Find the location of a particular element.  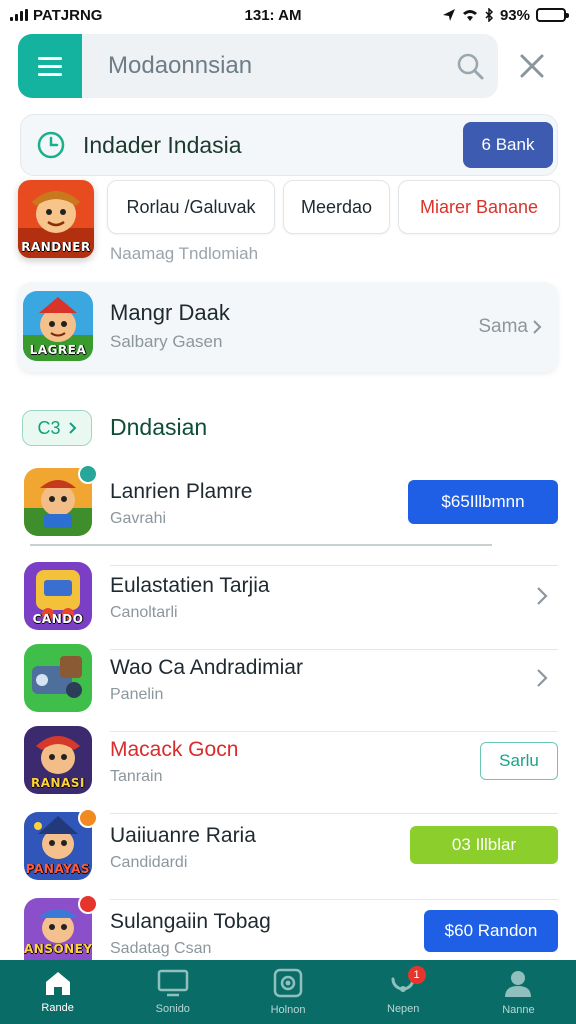

list-item-title: Sulangaiin Tobag is located at coordinates (190, 921).